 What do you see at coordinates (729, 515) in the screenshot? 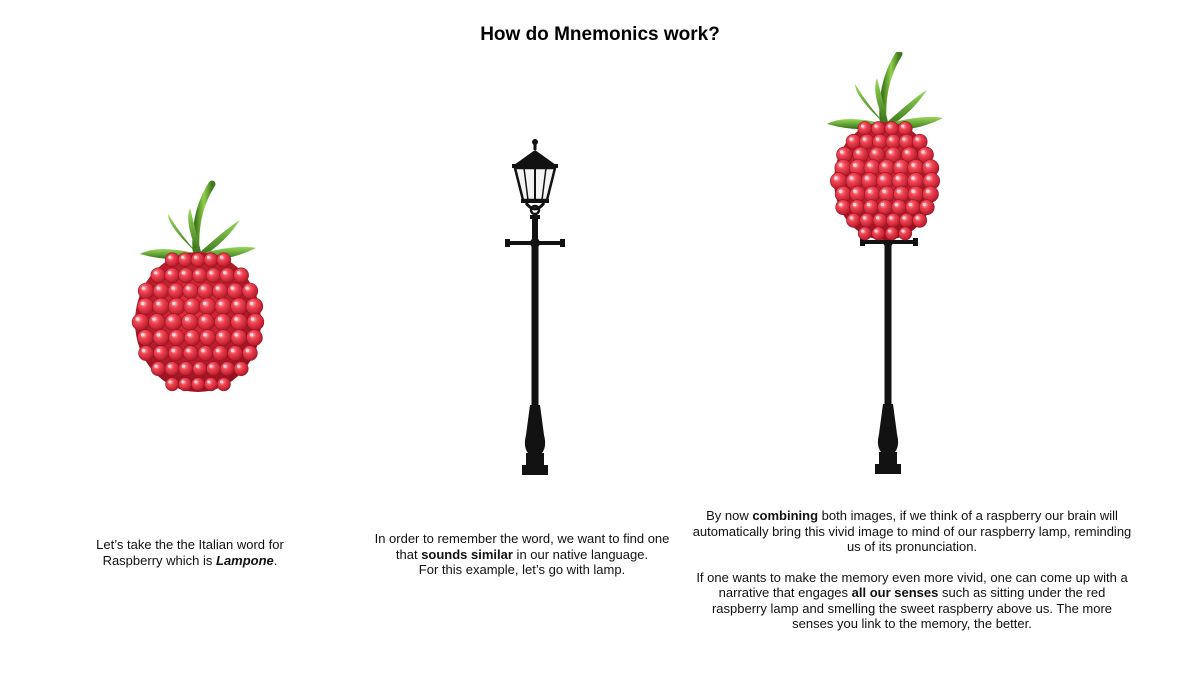
I see `caption-text: By now` at bounding box center [729, 515].